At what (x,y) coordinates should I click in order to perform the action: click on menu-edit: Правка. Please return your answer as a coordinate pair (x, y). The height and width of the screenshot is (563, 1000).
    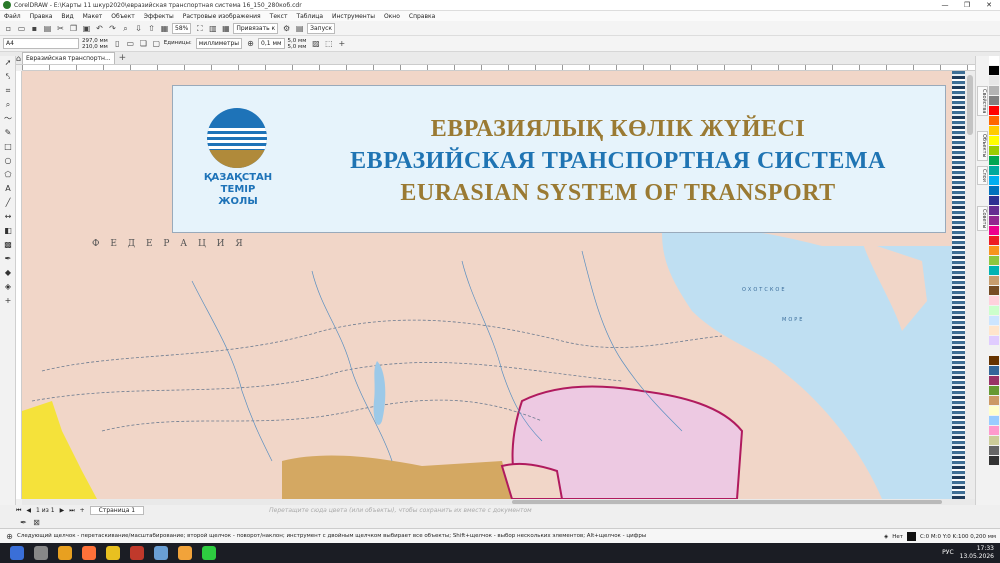
    Looking at the image, I should click on (41, 16).